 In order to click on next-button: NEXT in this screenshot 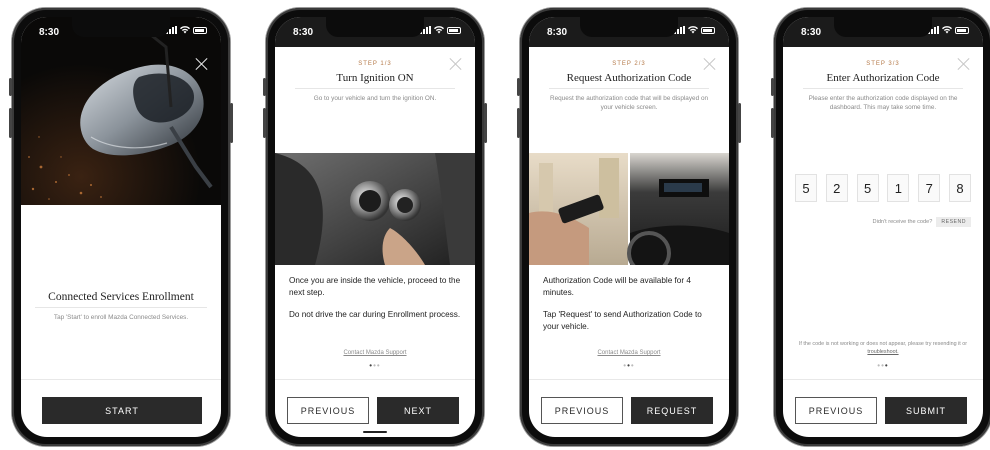, I will do `click(418, 410)`.